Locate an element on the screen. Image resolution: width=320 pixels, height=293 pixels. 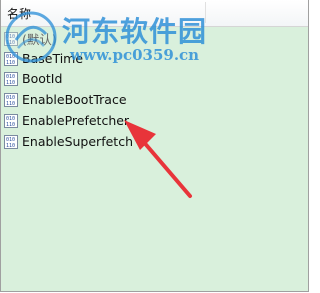
list-item-basetime: 010 110 BaseTime is located at coordinates (149, 58).